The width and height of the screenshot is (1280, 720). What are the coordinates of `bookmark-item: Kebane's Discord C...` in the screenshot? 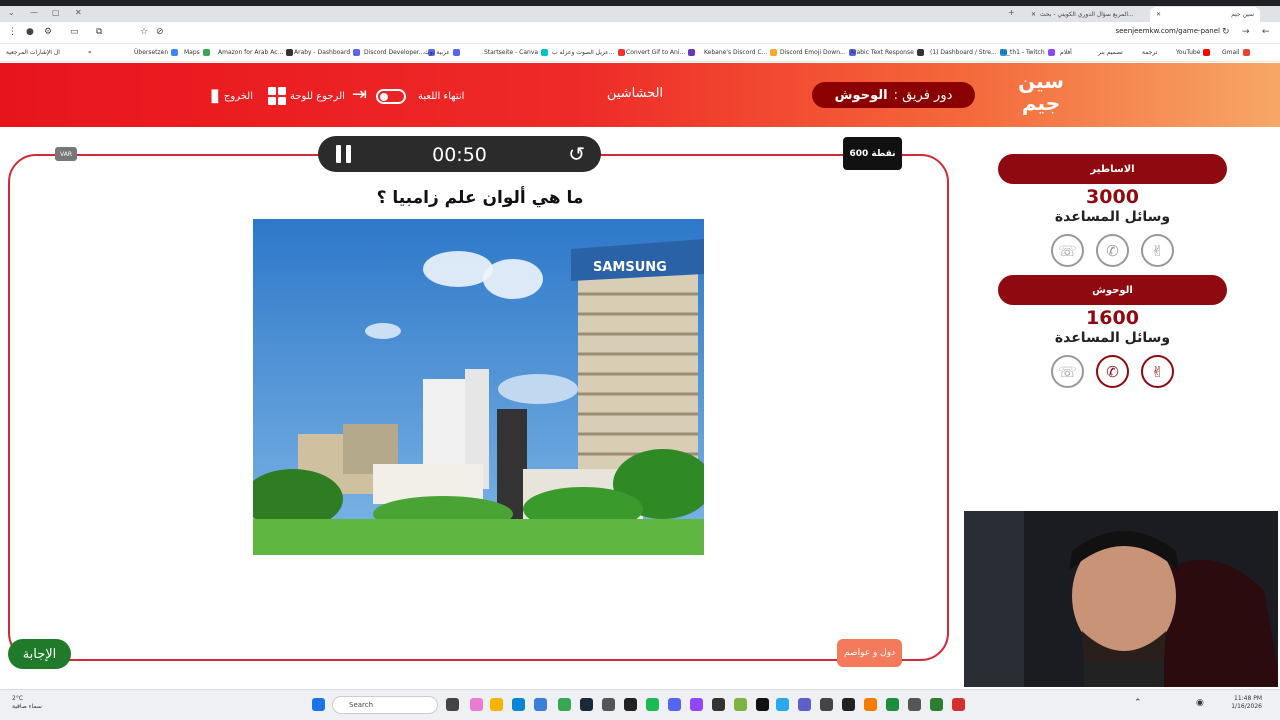 It's located at (741, 52).